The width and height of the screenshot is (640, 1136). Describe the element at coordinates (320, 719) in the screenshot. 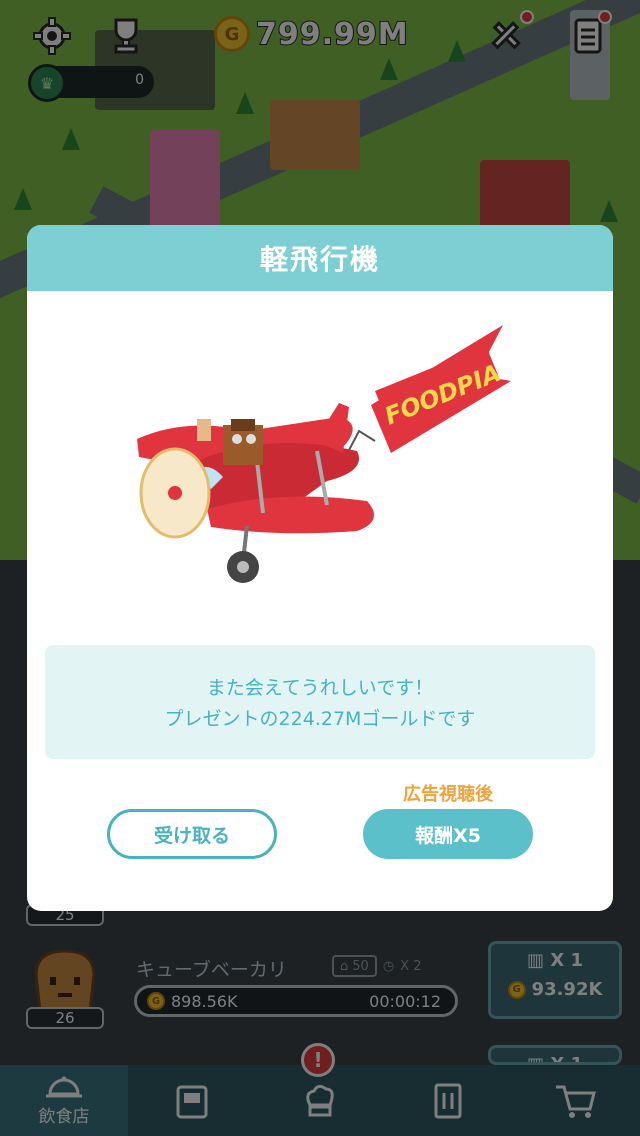

I see `message-line-2: プレゼントの224.27Mゴールドです` at that location.